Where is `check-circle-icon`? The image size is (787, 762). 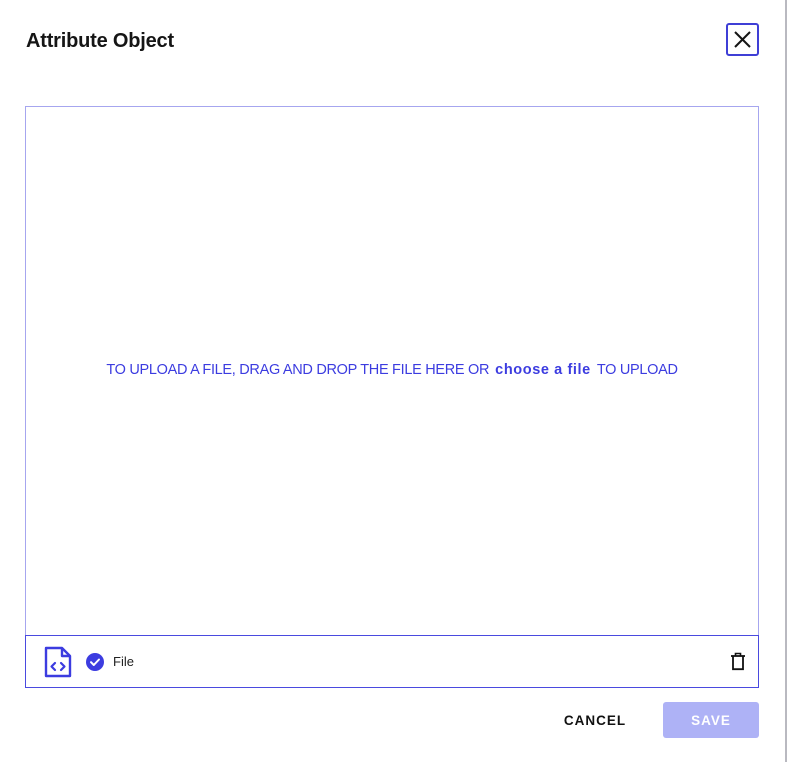
check-circle-icon is located at coordinates (95, 662).